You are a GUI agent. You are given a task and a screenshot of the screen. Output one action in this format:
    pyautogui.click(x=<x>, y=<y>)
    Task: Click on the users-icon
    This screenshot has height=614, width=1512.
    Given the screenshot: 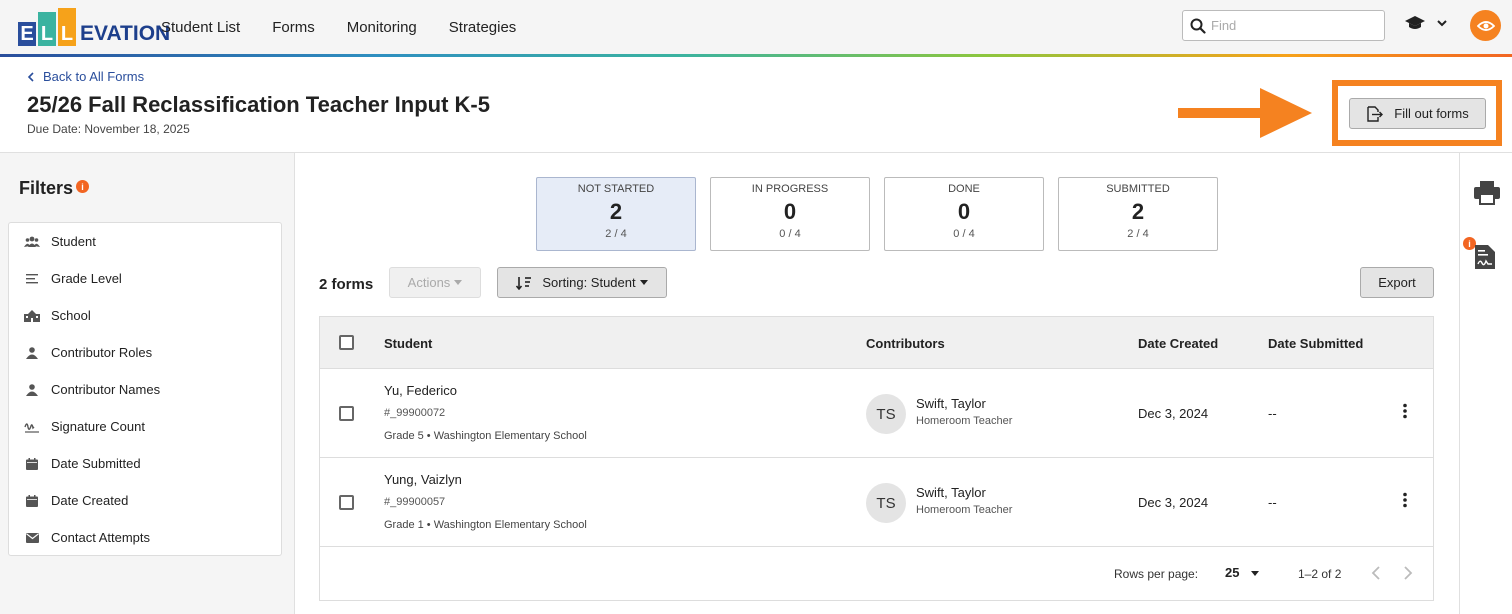 What is the action you would take?
    pyautogui.click(x=30, y=242)
    